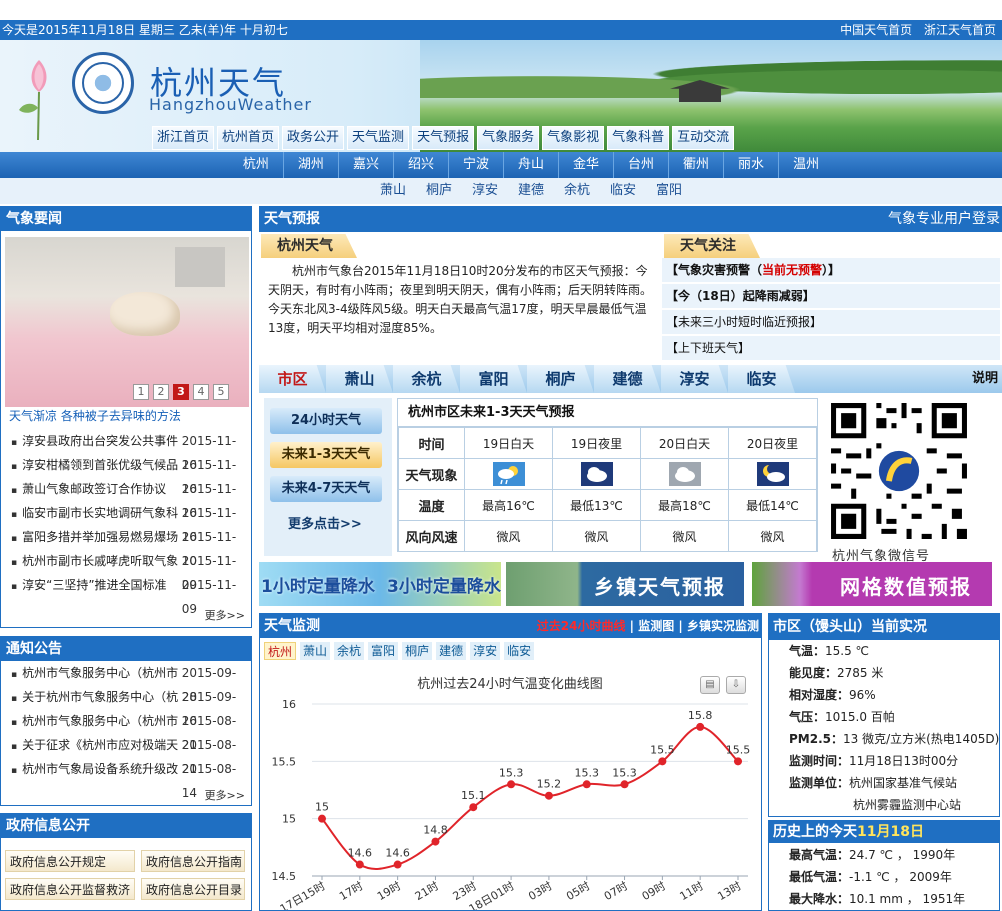 This screenshot has width=1002, height=911. Describe the element at coordinates (129, 594) in the screenshot. I see `list-item: 淳安“三坚持”推进全国标准2015-11-09` at that location.